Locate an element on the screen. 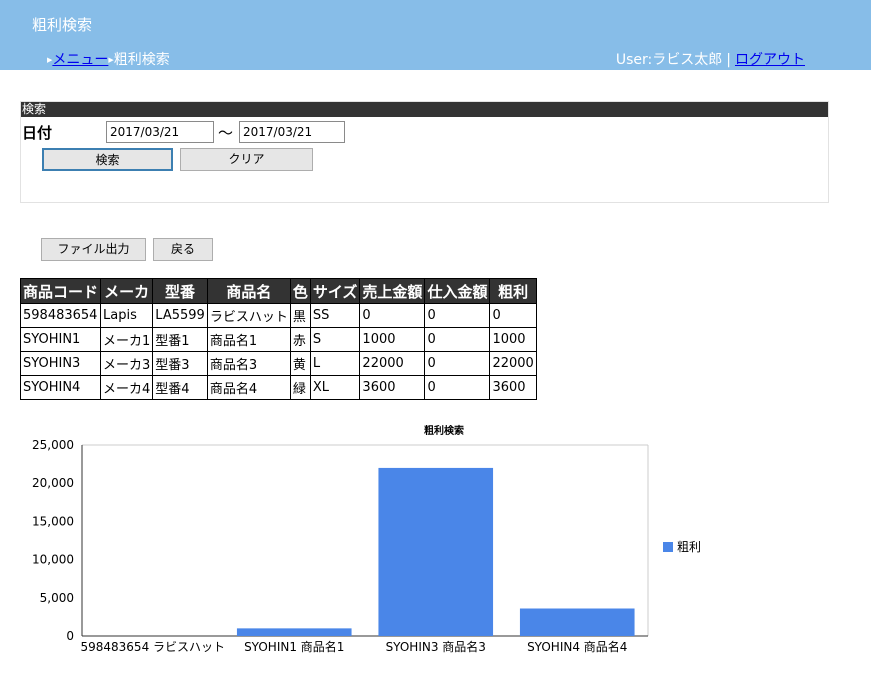 This screenshot has width=871, height=675. back-button: 戻る is located at coordinates (183, 249).